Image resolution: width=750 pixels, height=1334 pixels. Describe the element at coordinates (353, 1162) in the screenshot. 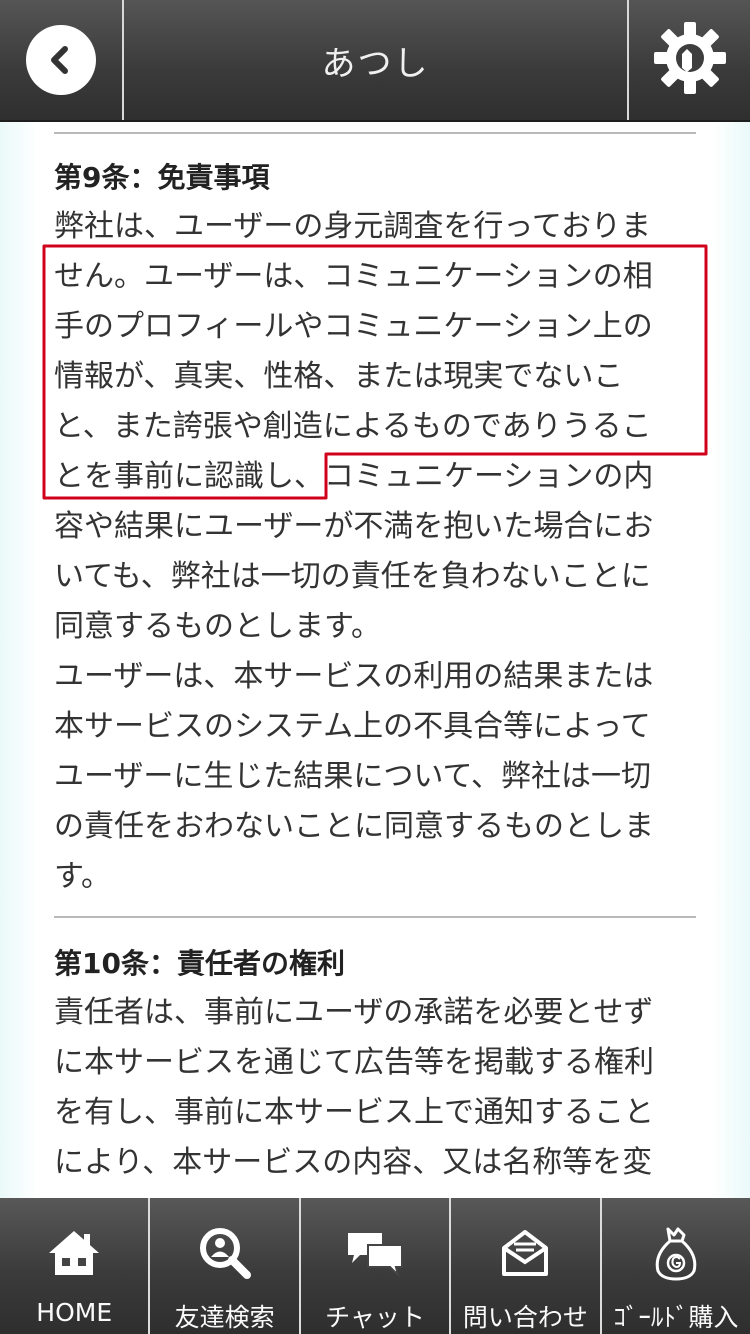

I see `text-line: により、本サービスの内容、又は名称等を変` at that location.